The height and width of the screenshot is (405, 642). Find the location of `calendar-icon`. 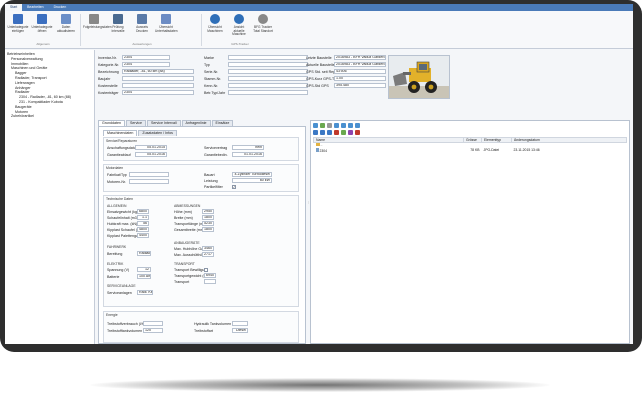

calendar-icon is located at coordinates (118, 19).